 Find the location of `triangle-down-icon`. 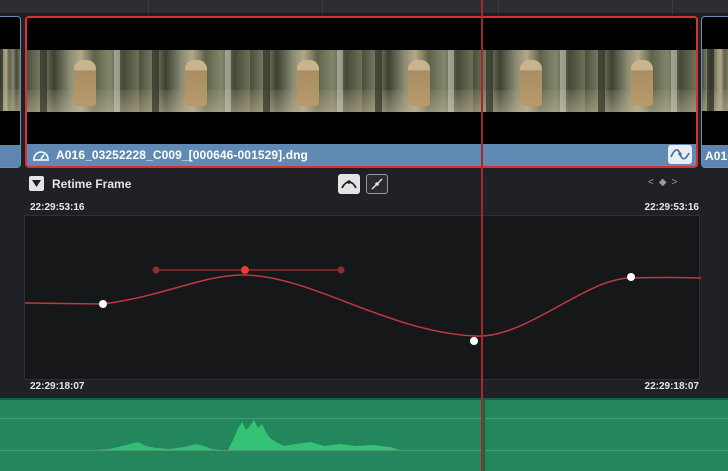

triangle-down-icon is located at coordinates (36, 183).